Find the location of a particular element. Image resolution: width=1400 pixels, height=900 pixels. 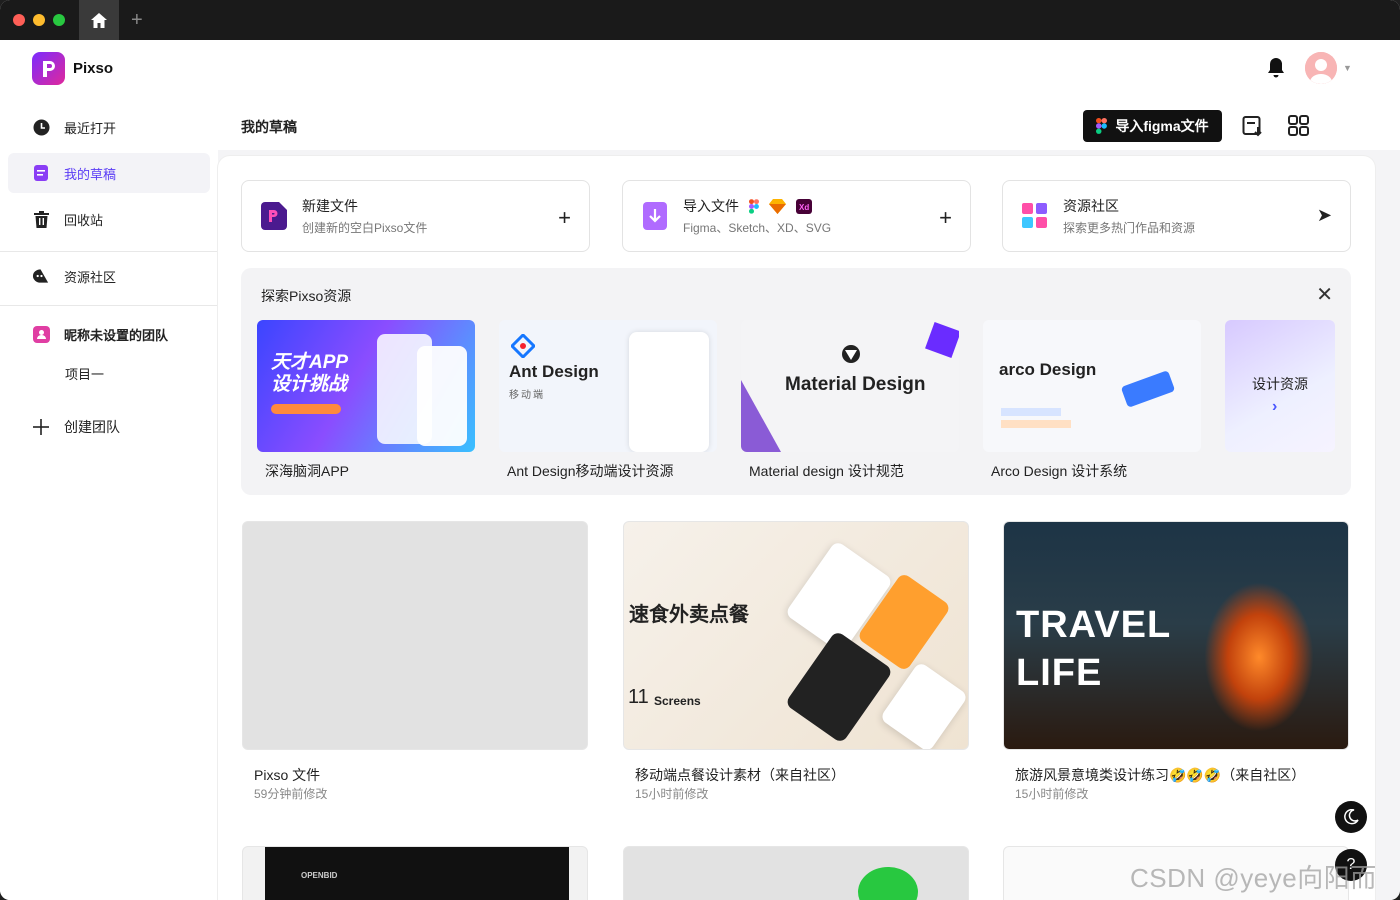

close-icon: ✕ is located at coordinates (1324, 294).